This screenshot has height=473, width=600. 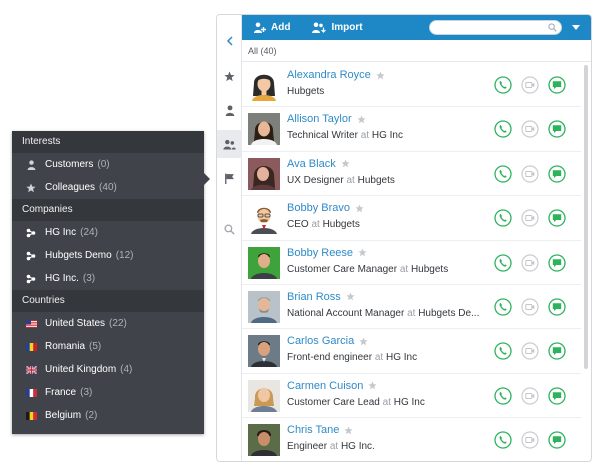 I want to click on filter-item-label: Customers, so click(x=69, y=164).